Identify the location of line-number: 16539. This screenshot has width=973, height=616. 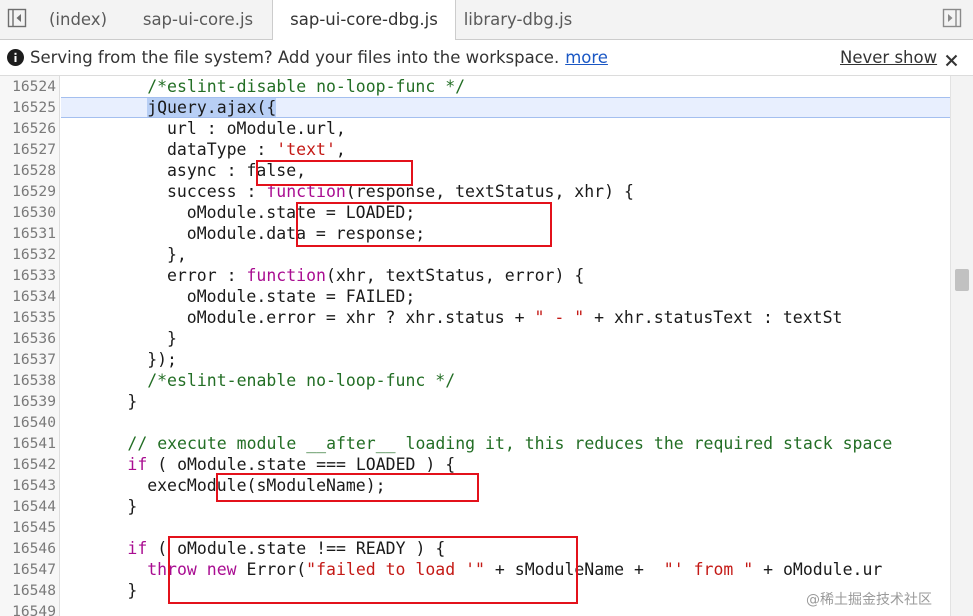
(28, 401).